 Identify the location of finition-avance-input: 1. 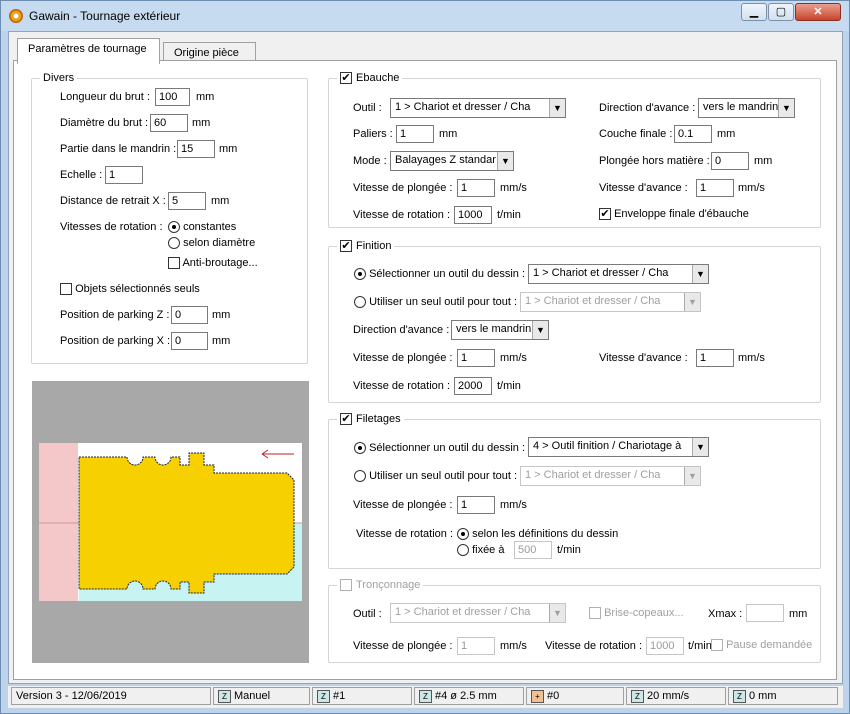
(715, 358).